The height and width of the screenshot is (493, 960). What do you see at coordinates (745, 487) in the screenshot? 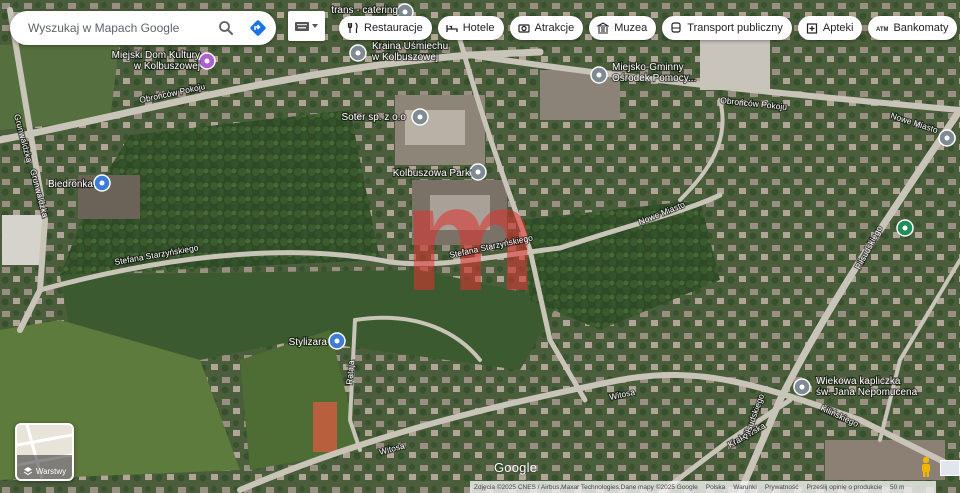
I see `attribution-link: Warunki` at bounding box center [745, 487].